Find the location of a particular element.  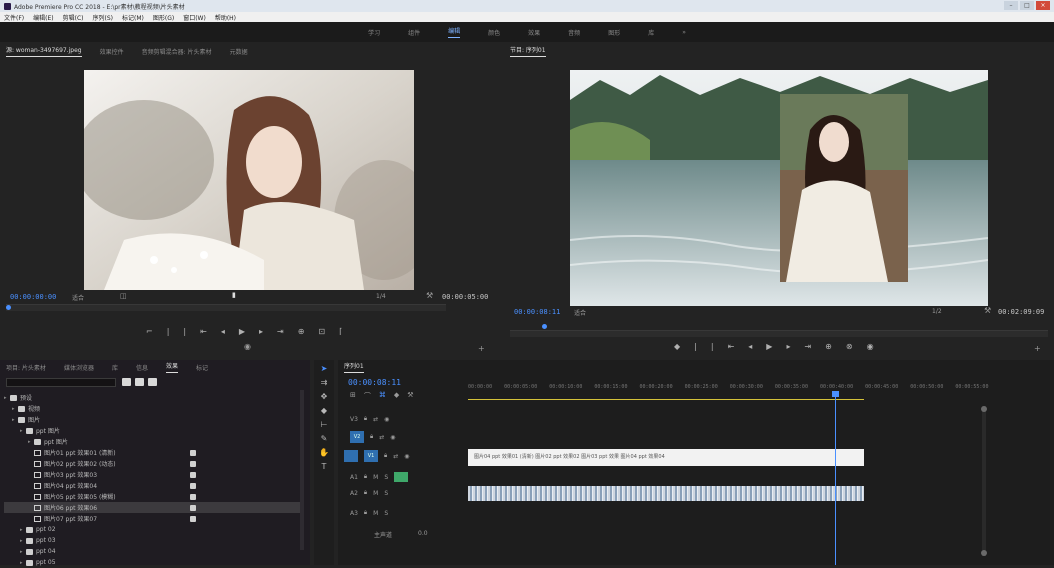

track-target-toggle: A2 is located at coordinates (354, 493).